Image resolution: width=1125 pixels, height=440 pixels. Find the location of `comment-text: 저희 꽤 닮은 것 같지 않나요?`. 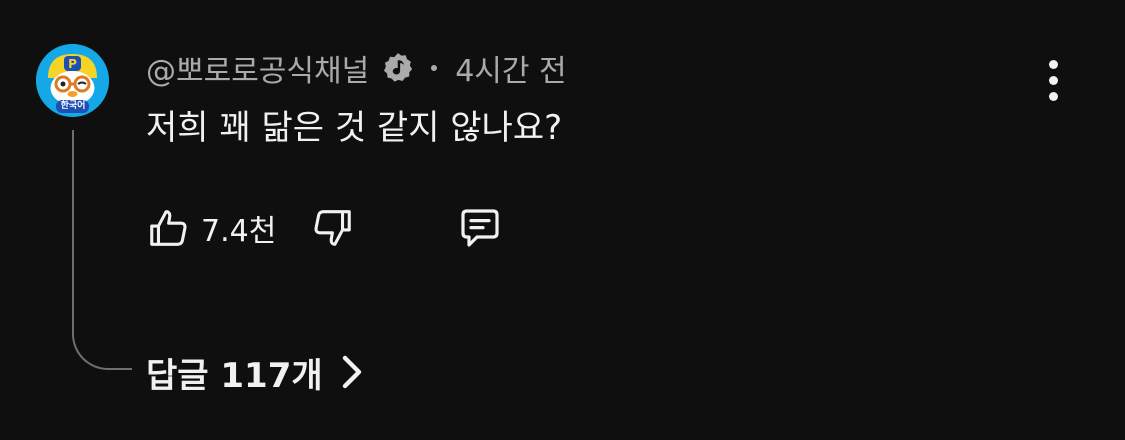

comment-text: 저희 꽤 닮은 것 같지 않나요? is located at coordinates (354, 128).